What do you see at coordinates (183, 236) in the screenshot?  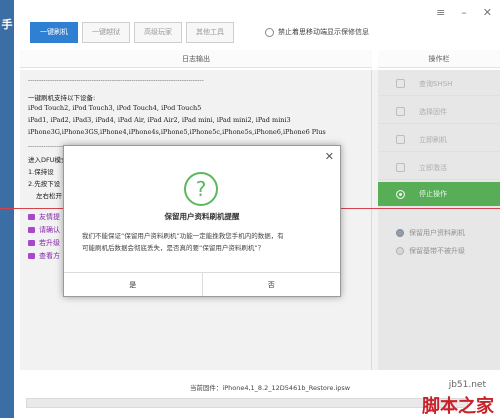 I see `dialog-message-line-1: 我们不能保证“保留用户资料刷机”功能一定能挽救您手机内的数据，有` at bounding box center [183, 236].